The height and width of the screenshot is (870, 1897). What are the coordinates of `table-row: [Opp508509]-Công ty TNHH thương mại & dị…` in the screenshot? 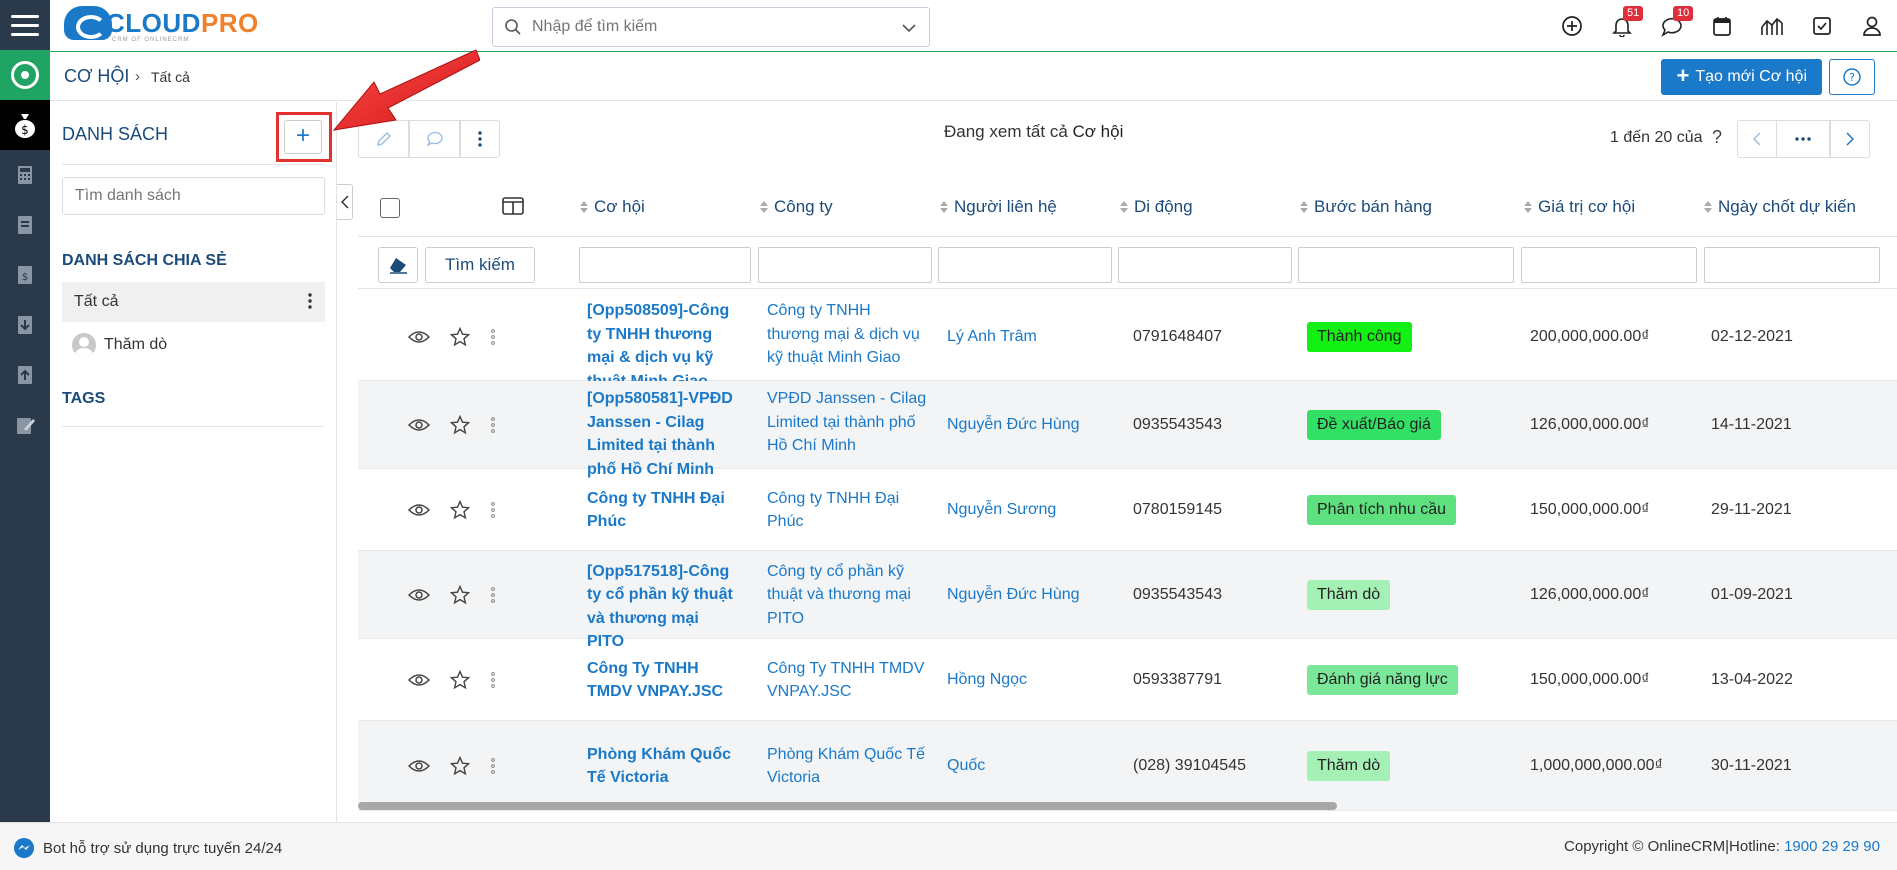 It's located at (1127, 341).